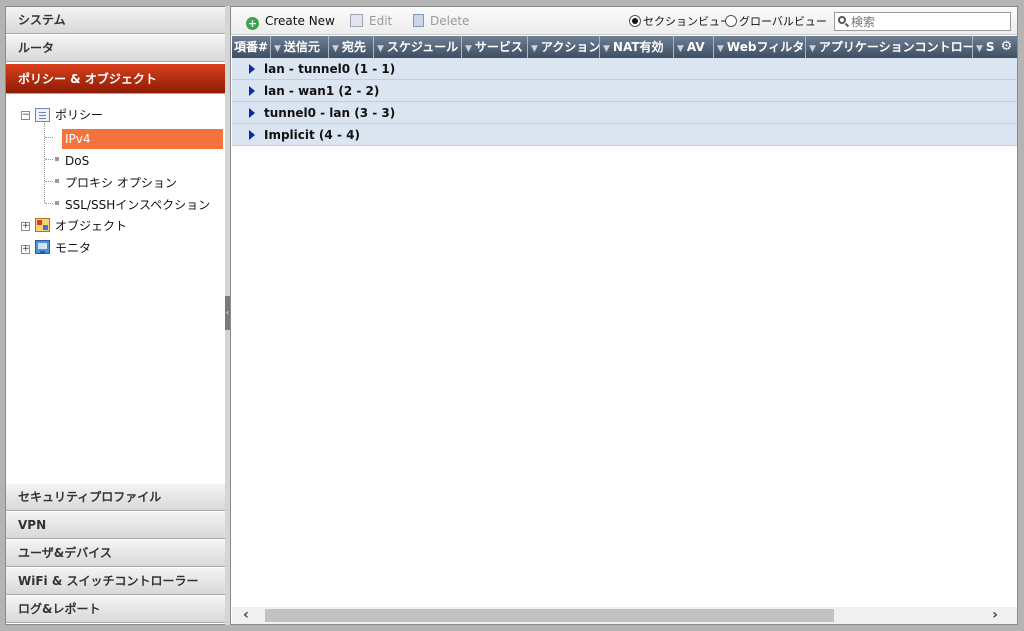 The height and width of the screenshot is (631, 1024). I want to click on section-row: lan - wan1 (2 - 2), so click(624, 91).